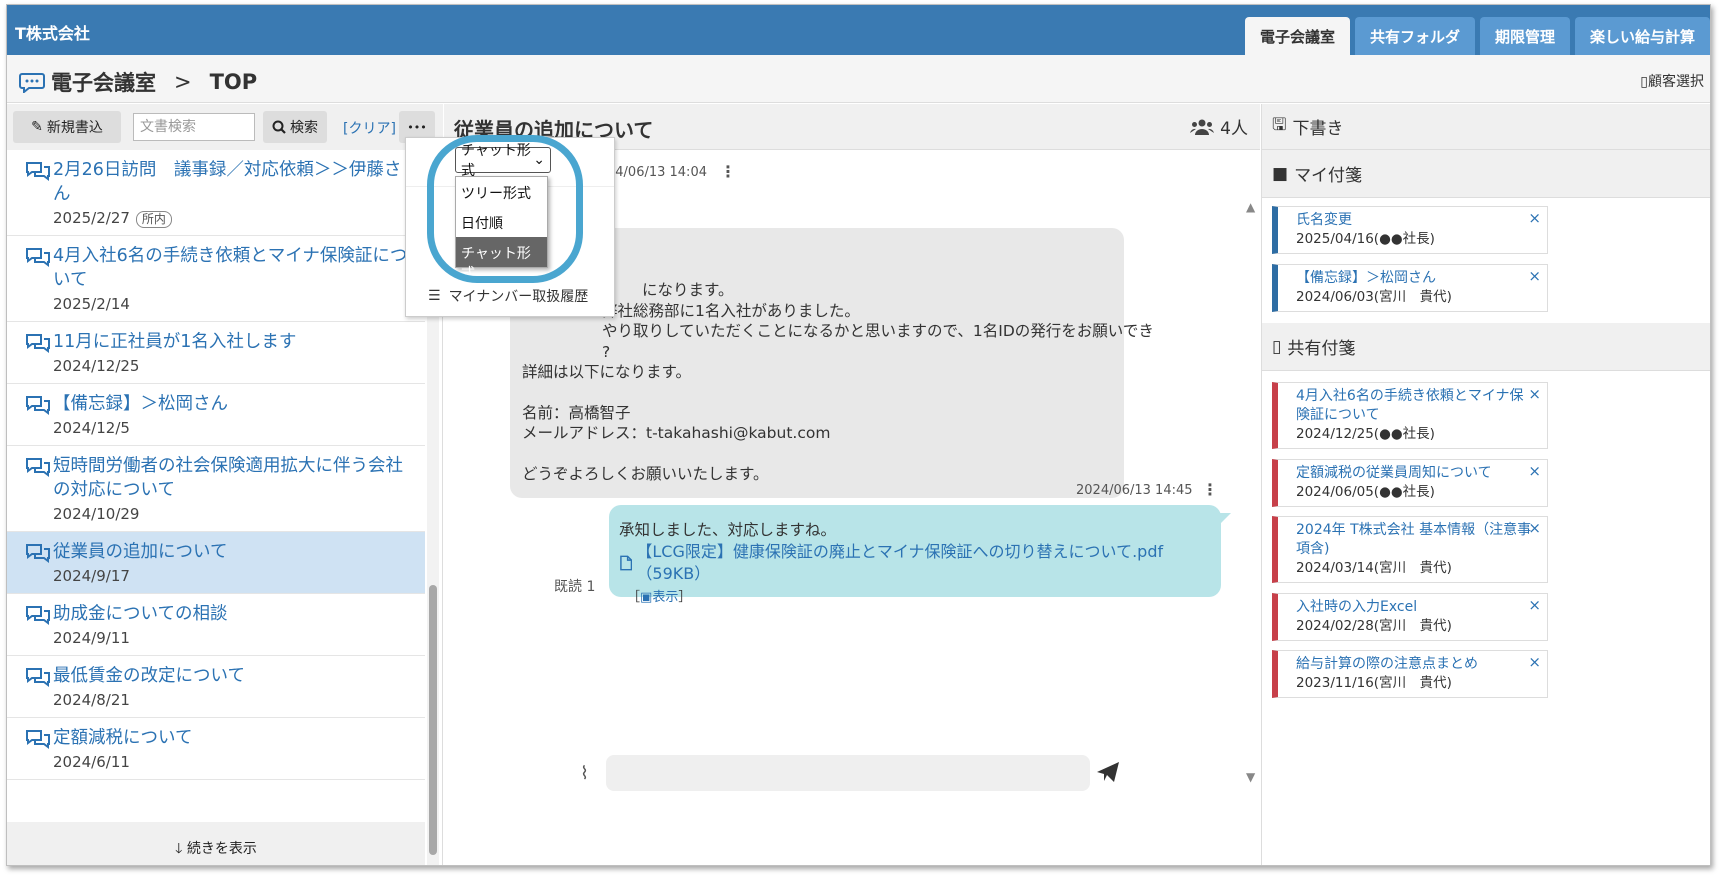 The image size is (1720, 880). I want to click on my-notes-header: ■ マイ付箋, so click(1486, 174).